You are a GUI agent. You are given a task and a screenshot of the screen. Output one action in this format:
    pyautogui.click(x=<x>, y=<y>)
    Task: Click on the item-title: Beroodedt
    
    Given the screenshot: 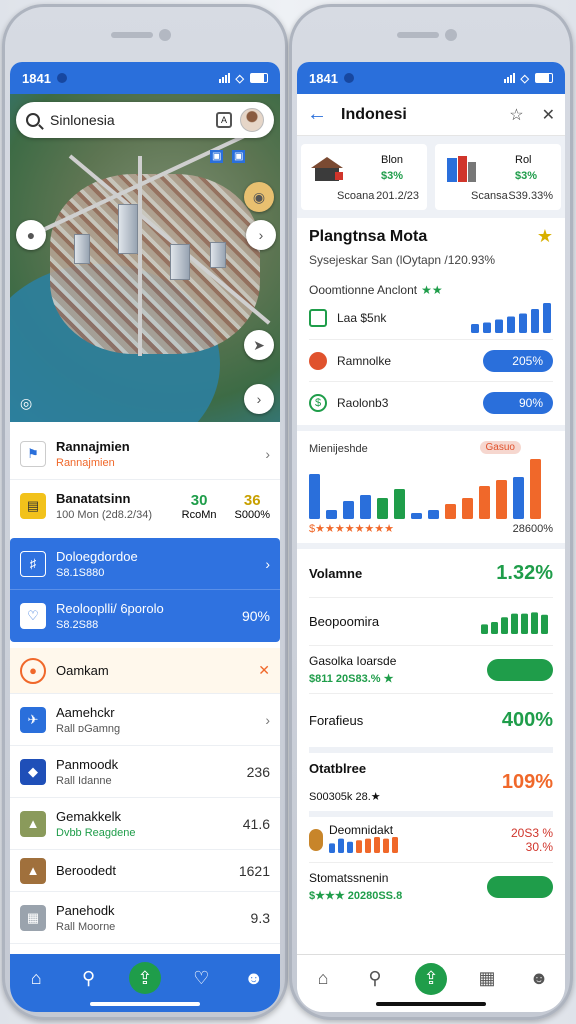 What is the action you would take?
    pyautogui.click(x=86, y=870)
    